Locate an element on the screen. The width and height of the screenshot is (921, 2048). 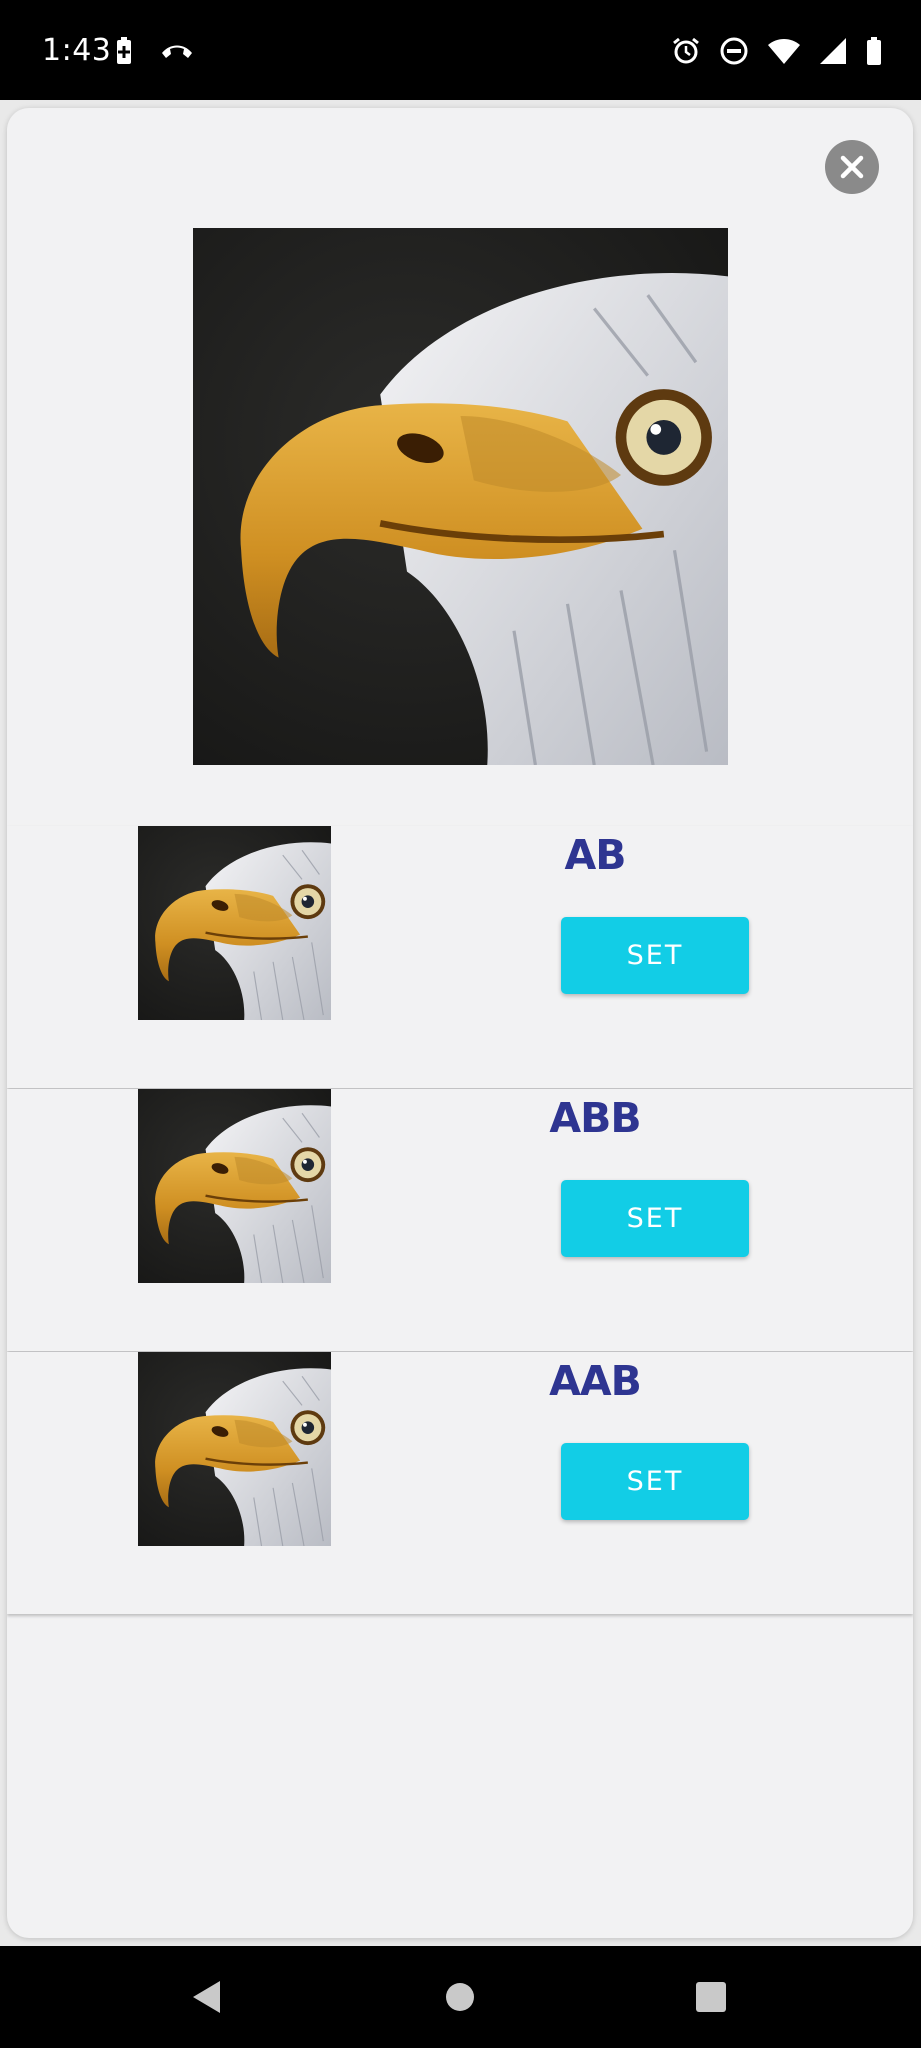
recents-icon is located at coordinates (711, 1999).